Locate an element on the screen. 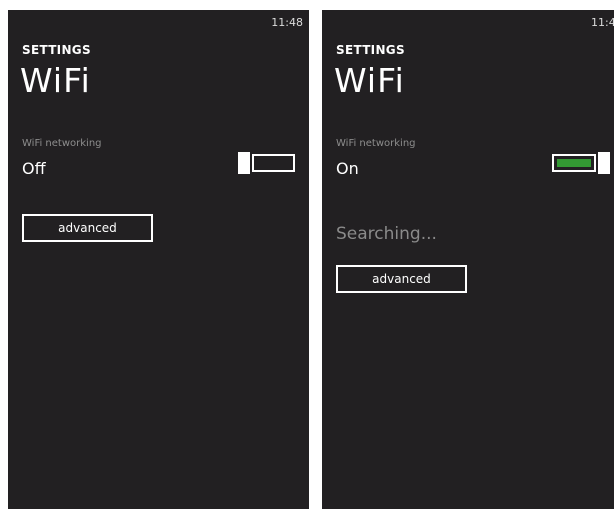 The image size is (614, 509). toggle-fill is located at coordinates (574, 163).